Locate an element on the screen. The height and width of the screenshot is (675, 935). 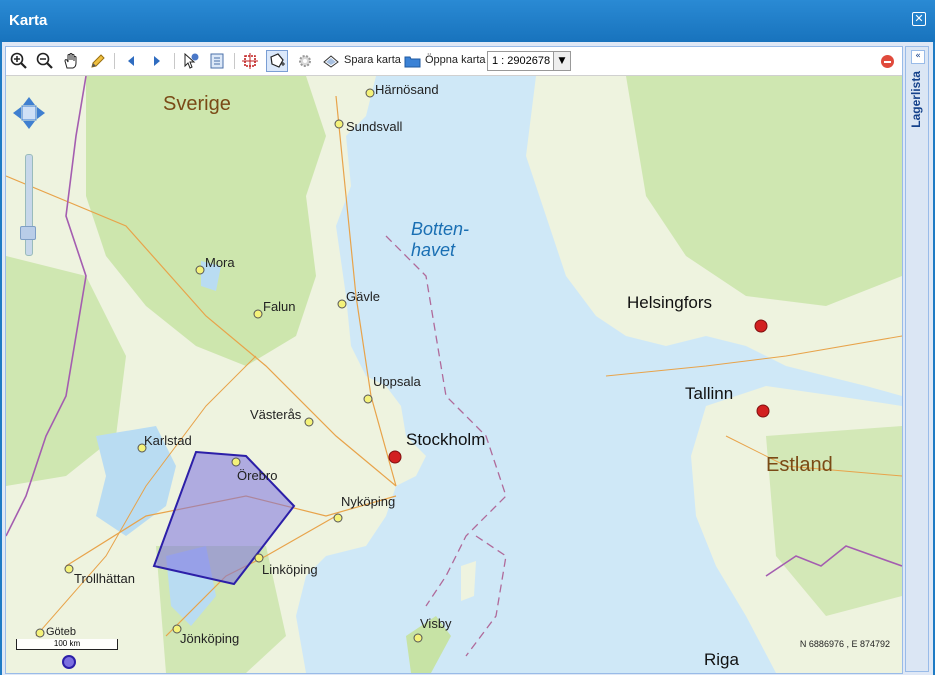
save-map-button: Spara karta is located at coordinates (372, 60).